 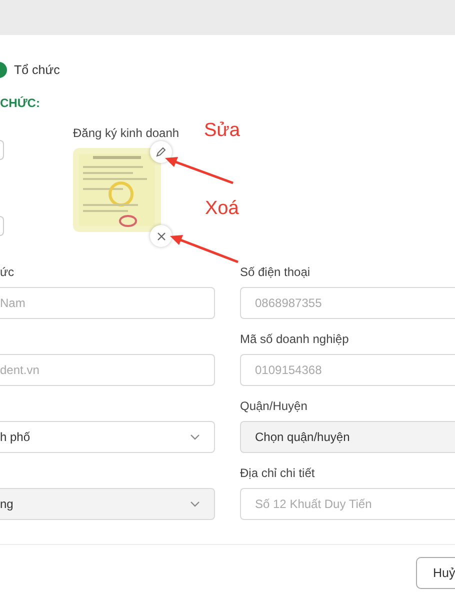 I want to click on close-icon, so click(x=161, y=236).